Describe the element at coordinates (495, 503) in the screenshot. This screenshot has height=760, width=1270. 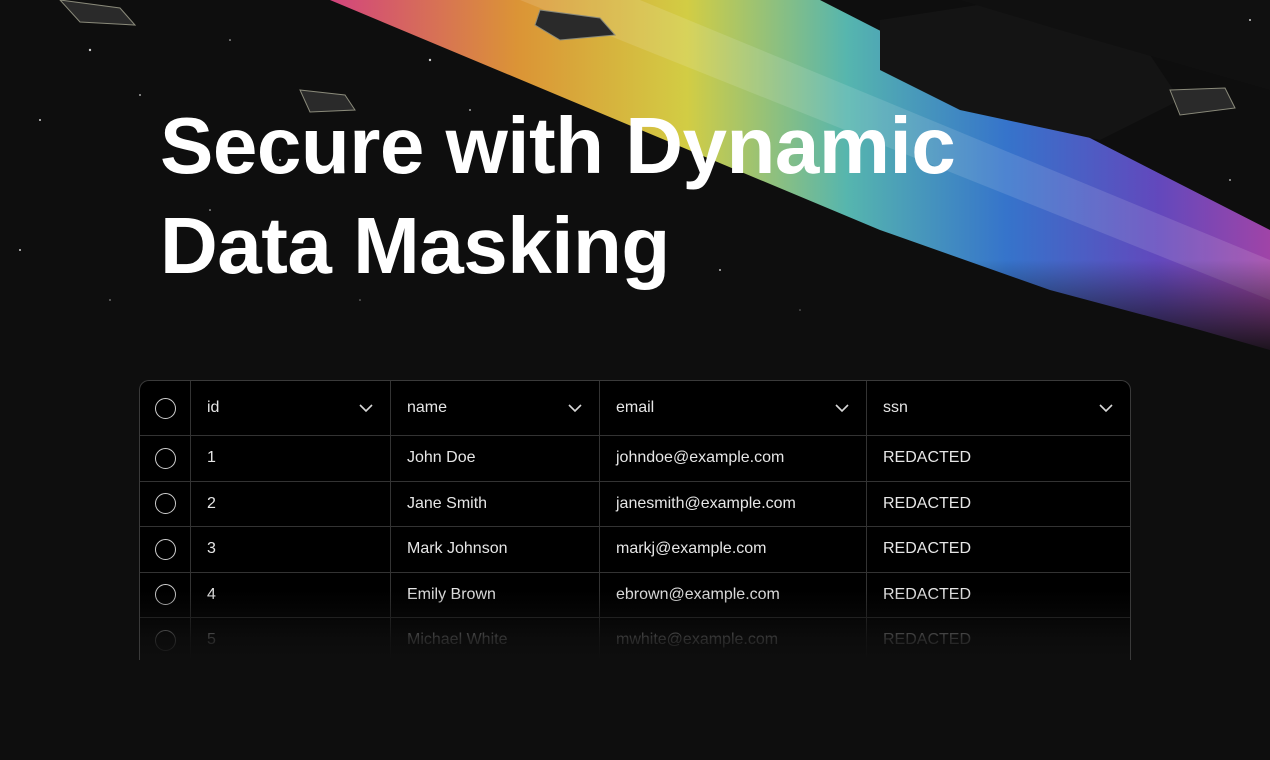
I see `cell-name: Jane Smith` at that location.